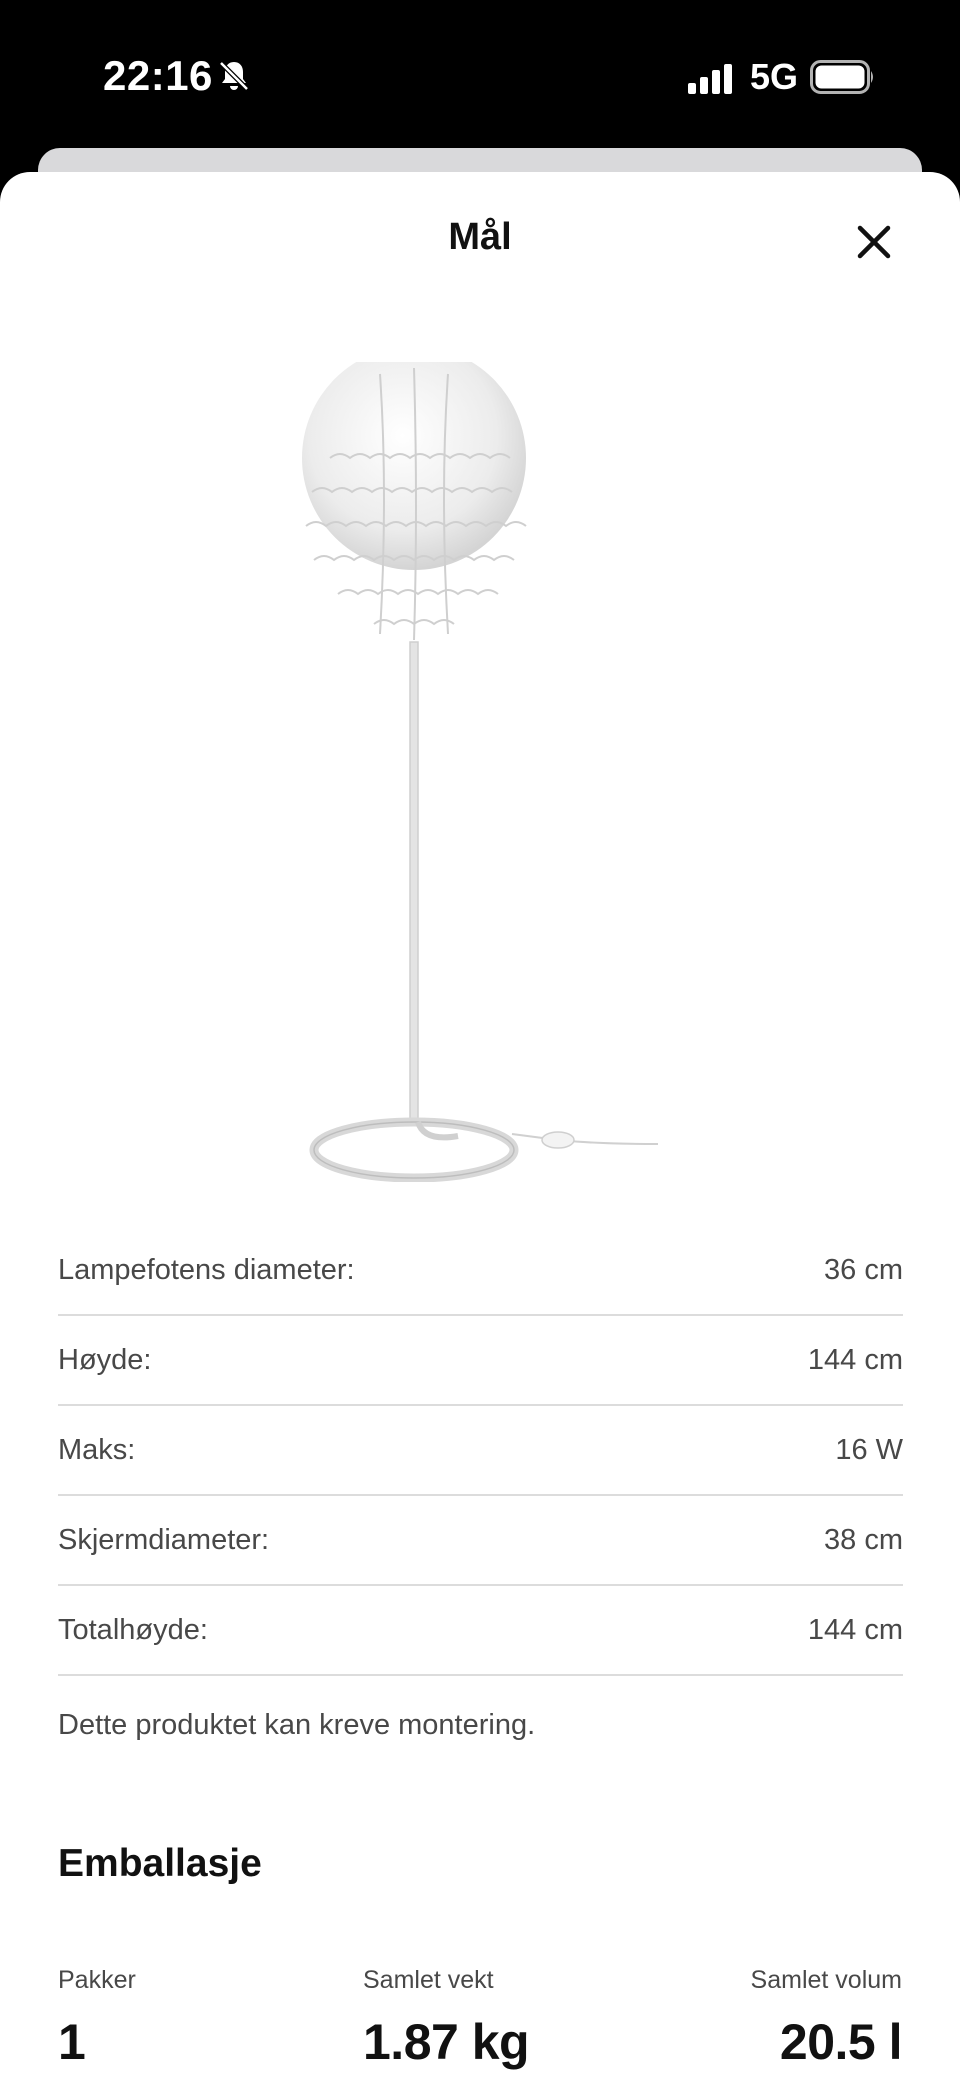 Image resolution: width=960 pixels, height=2087 pixels. What do you see at coordinates (97, 1449) in the screenshot?
I see `spec-label: Maks:` at bounding box center [97, 1449].